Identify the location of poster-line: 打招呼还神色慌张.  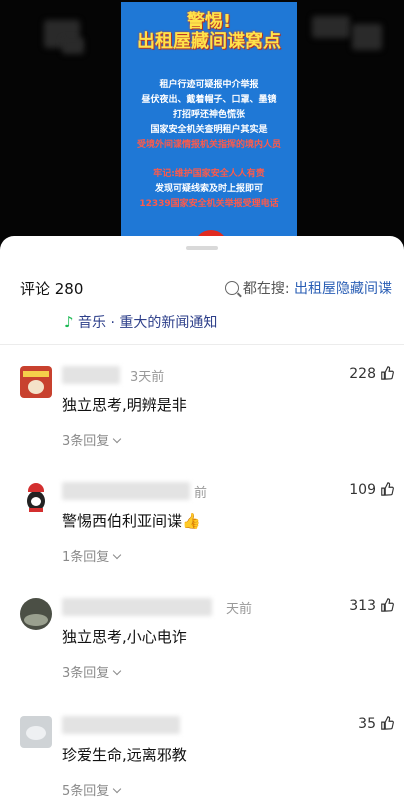
(208, 115).